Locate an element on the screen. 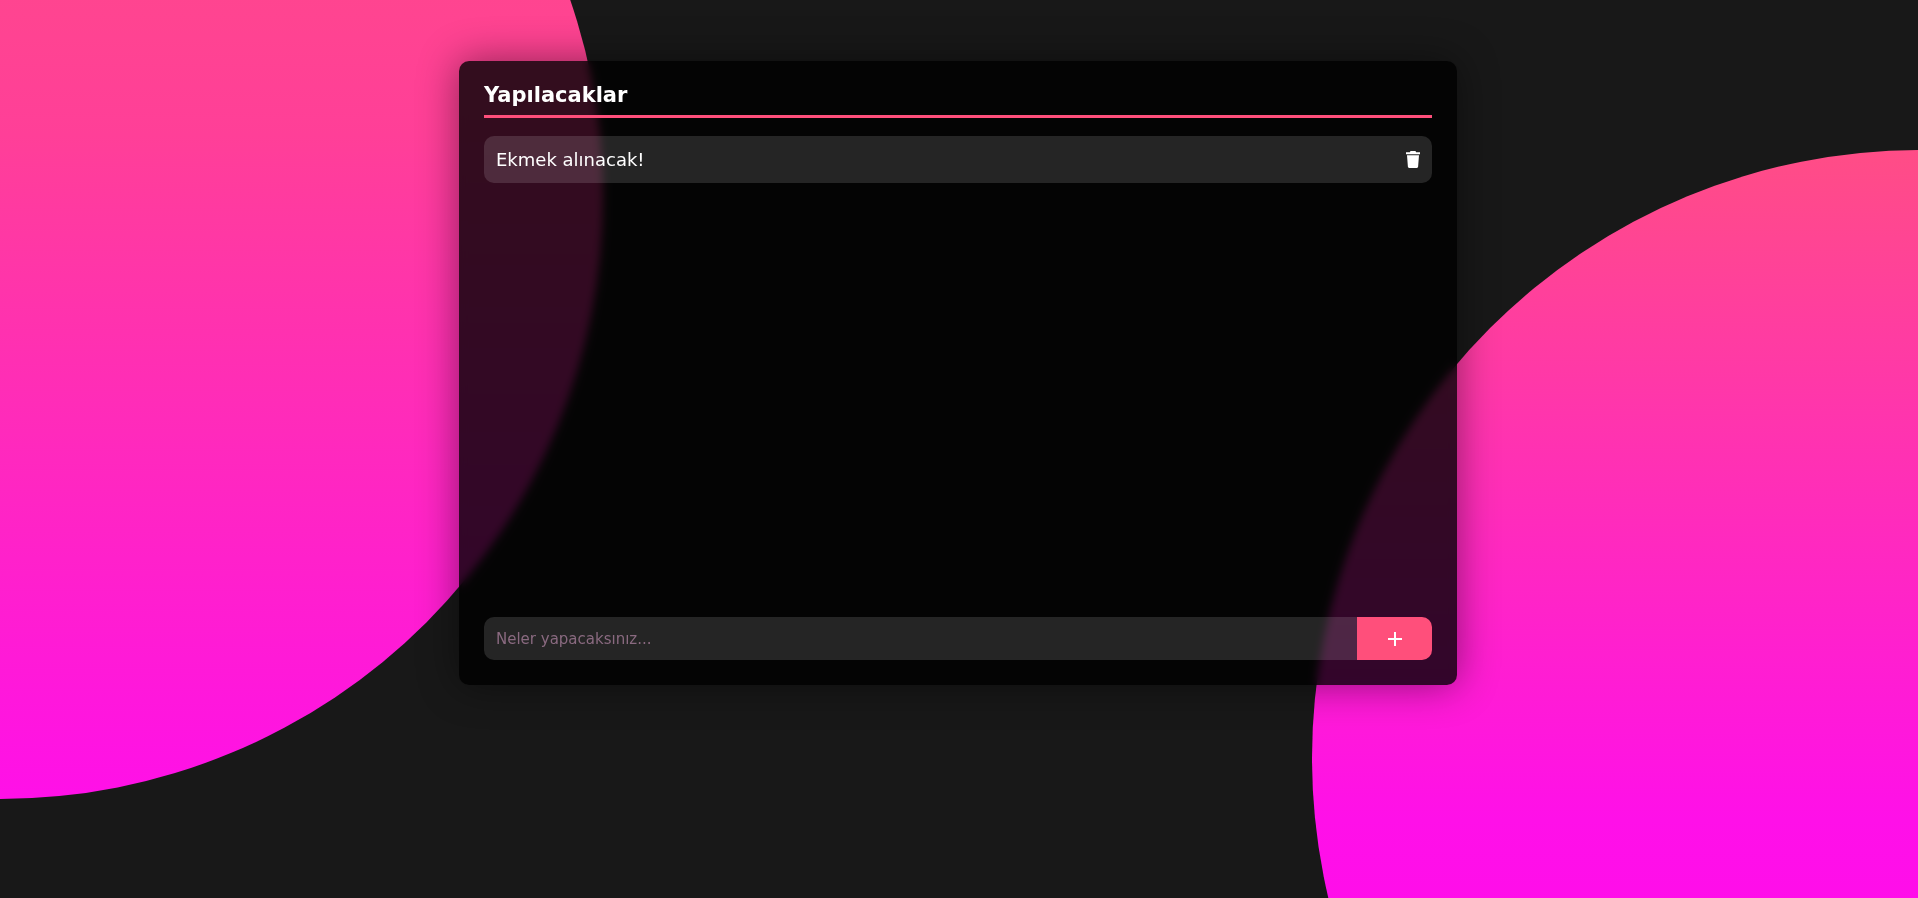 The image size is (1918, 898). trash-icon is located at coordinates (1413, 159).